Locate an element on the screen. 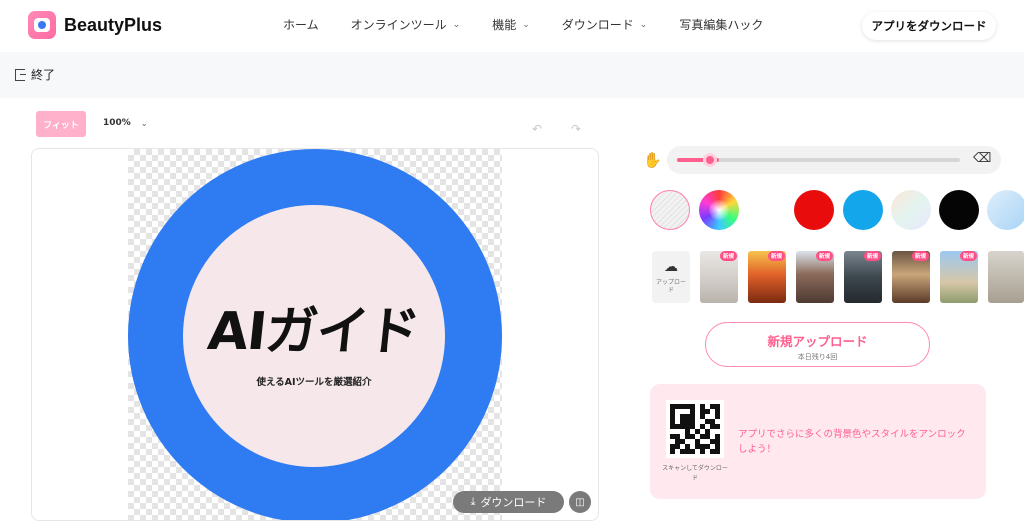 Image resolution: width=1024 pixels, height=525 pixels. brand-name: BeautyPlus is located at coordinates (113, 24).